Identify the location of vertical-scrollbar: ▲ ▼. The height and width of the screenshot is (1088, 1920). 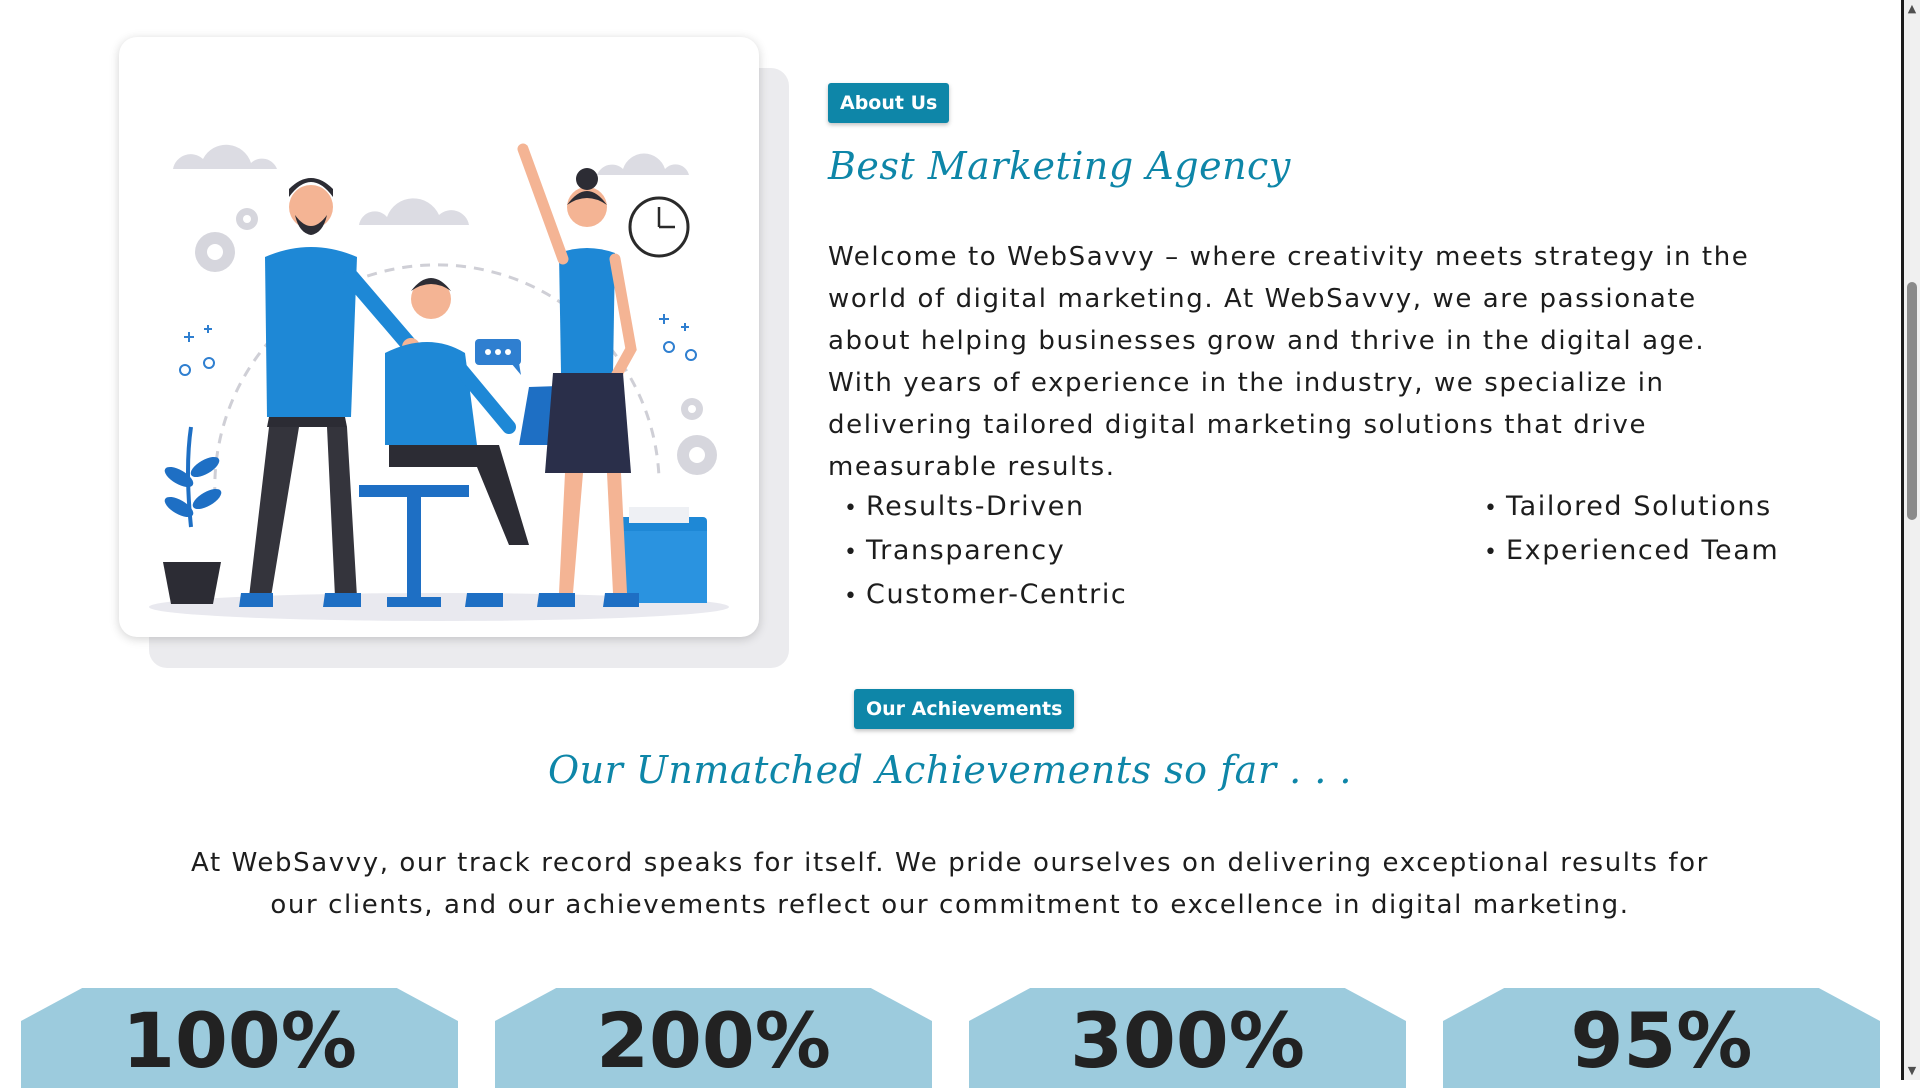
(1912, 540).